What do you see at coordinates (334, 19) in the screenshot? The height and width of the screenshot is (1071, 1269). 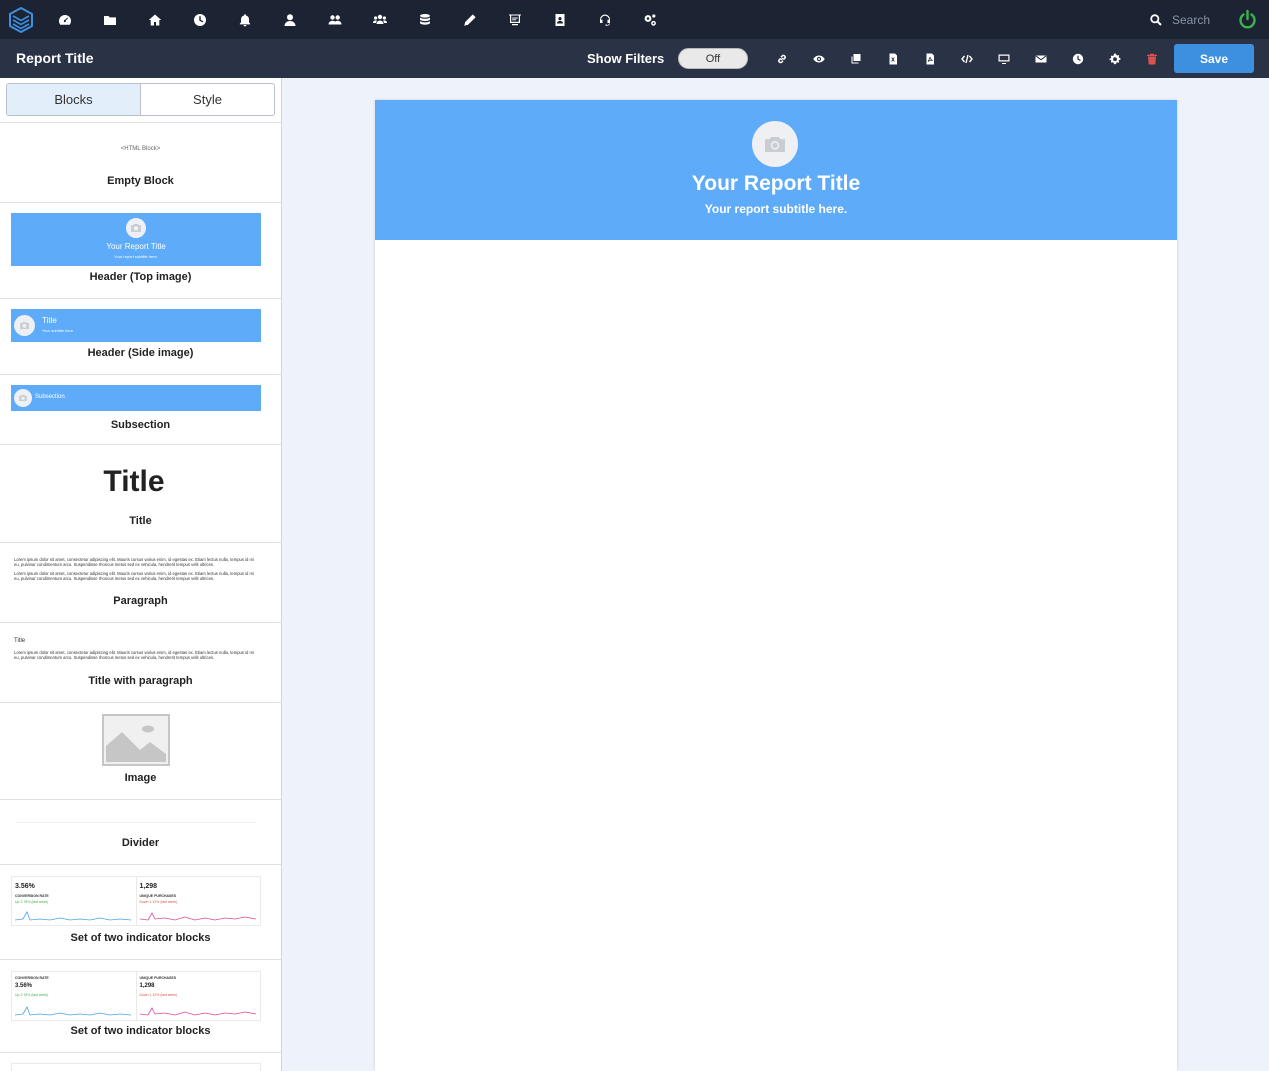 I see `users-icon` at bounding box center [334, 19].